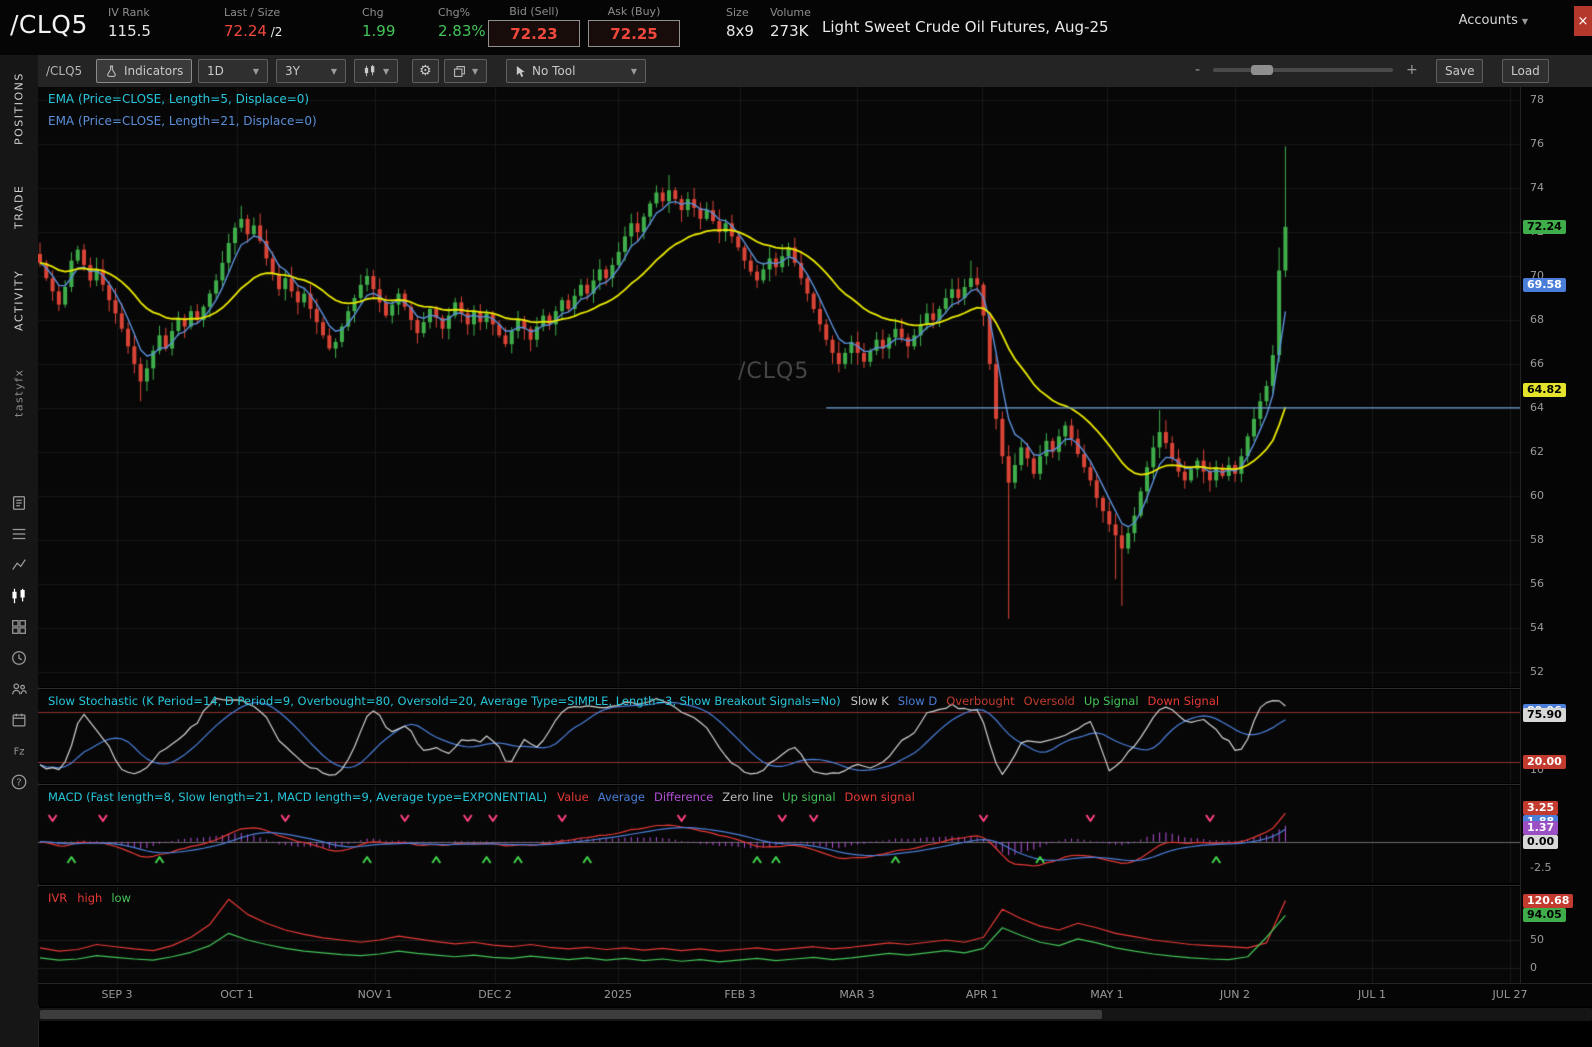  What do you see at coordinates (1537, 100) in the screenshot?
I see `axis-tick-label: 78` at bounding box center [1537, 100].